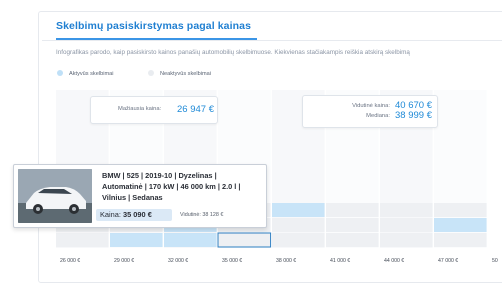  Describe the element at coordinates (448, 261) in the screenshot. I see `x-tick-label: 47 000 €` at that location.